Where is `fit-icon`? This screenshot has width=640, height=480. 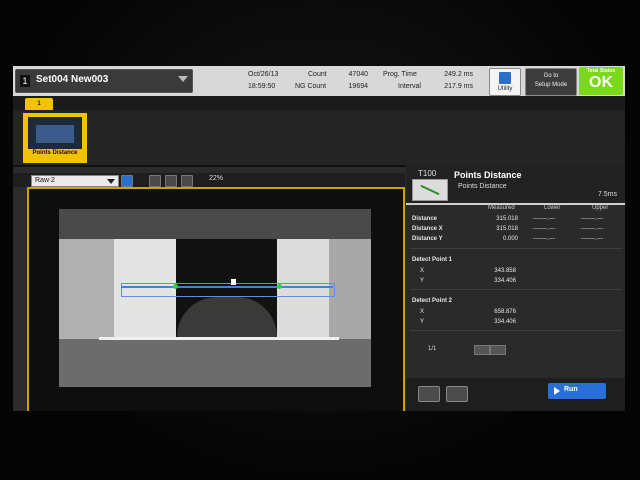
fit-icon is located at coordinates (187, 181).